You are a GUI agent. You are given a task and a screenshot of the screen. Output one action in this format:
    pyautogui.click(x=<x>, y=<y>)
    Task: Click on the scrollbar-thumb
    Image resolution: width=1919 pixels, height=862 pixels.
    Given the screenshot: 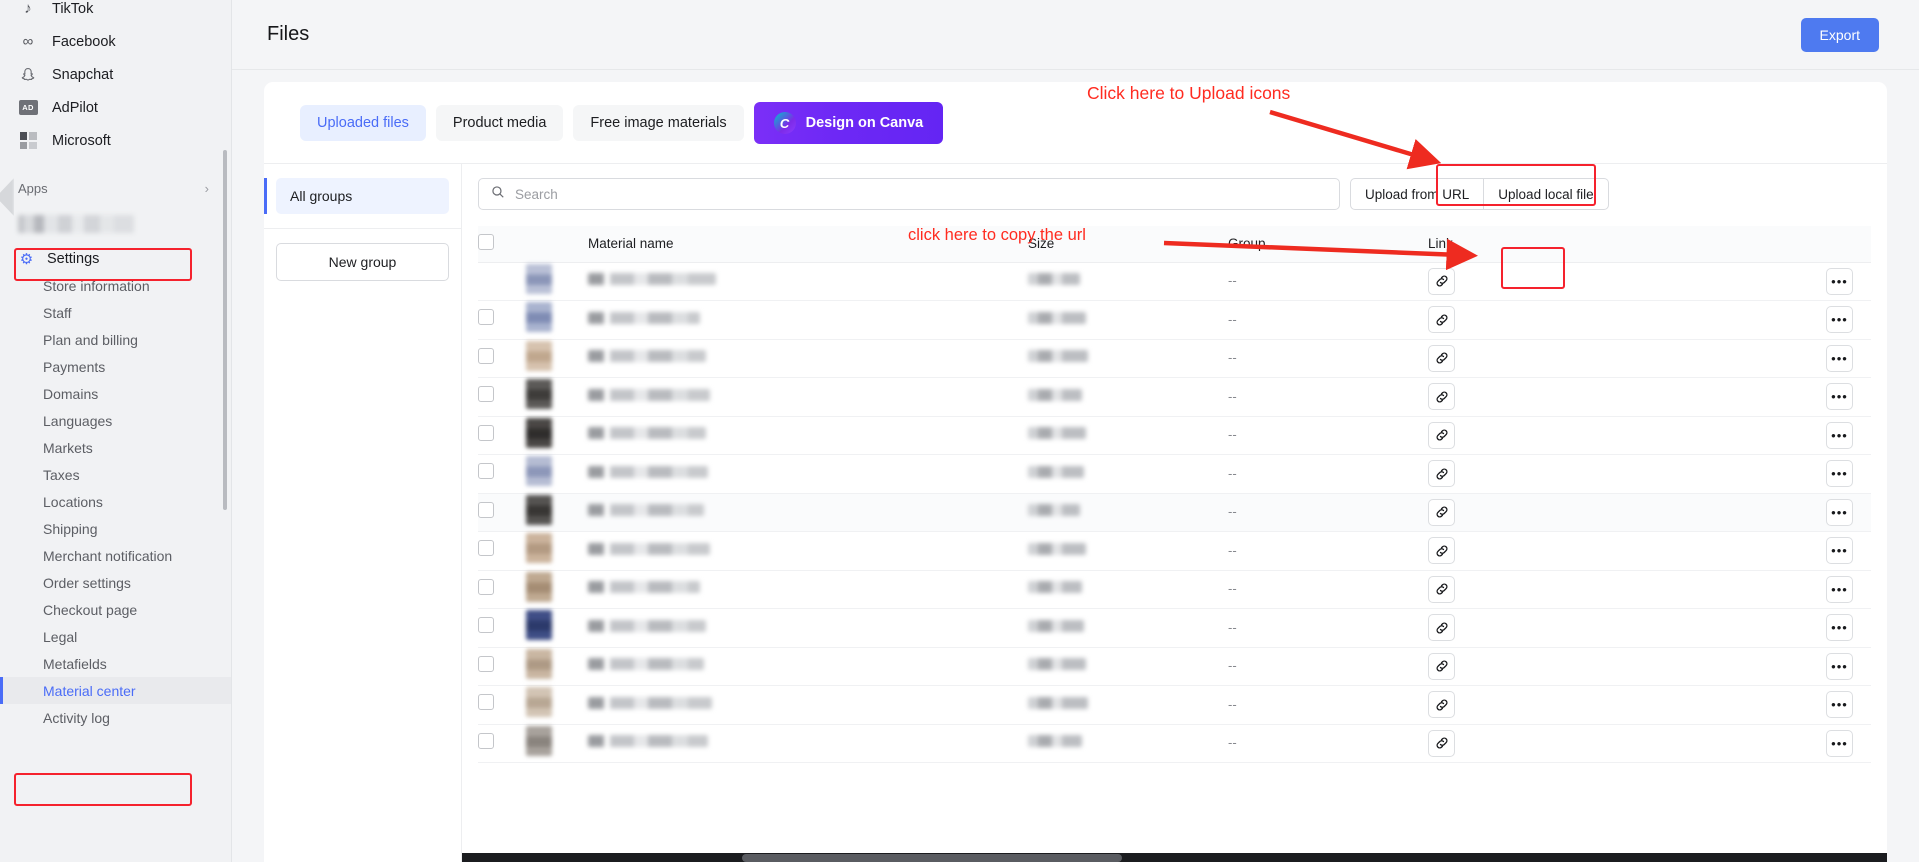 What is the action you would take?
    pyautogui.click(x=932, y=858)
    